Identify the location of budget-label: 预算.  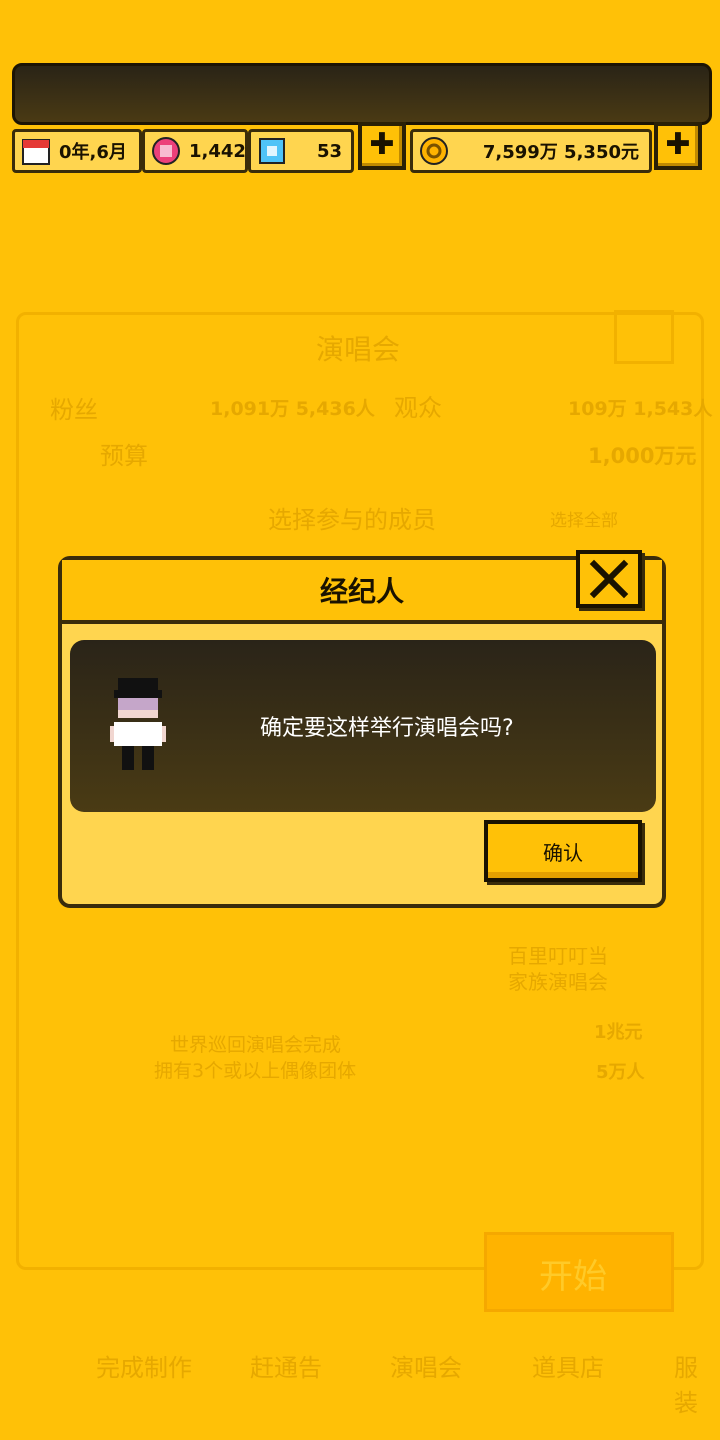
(124, 456).